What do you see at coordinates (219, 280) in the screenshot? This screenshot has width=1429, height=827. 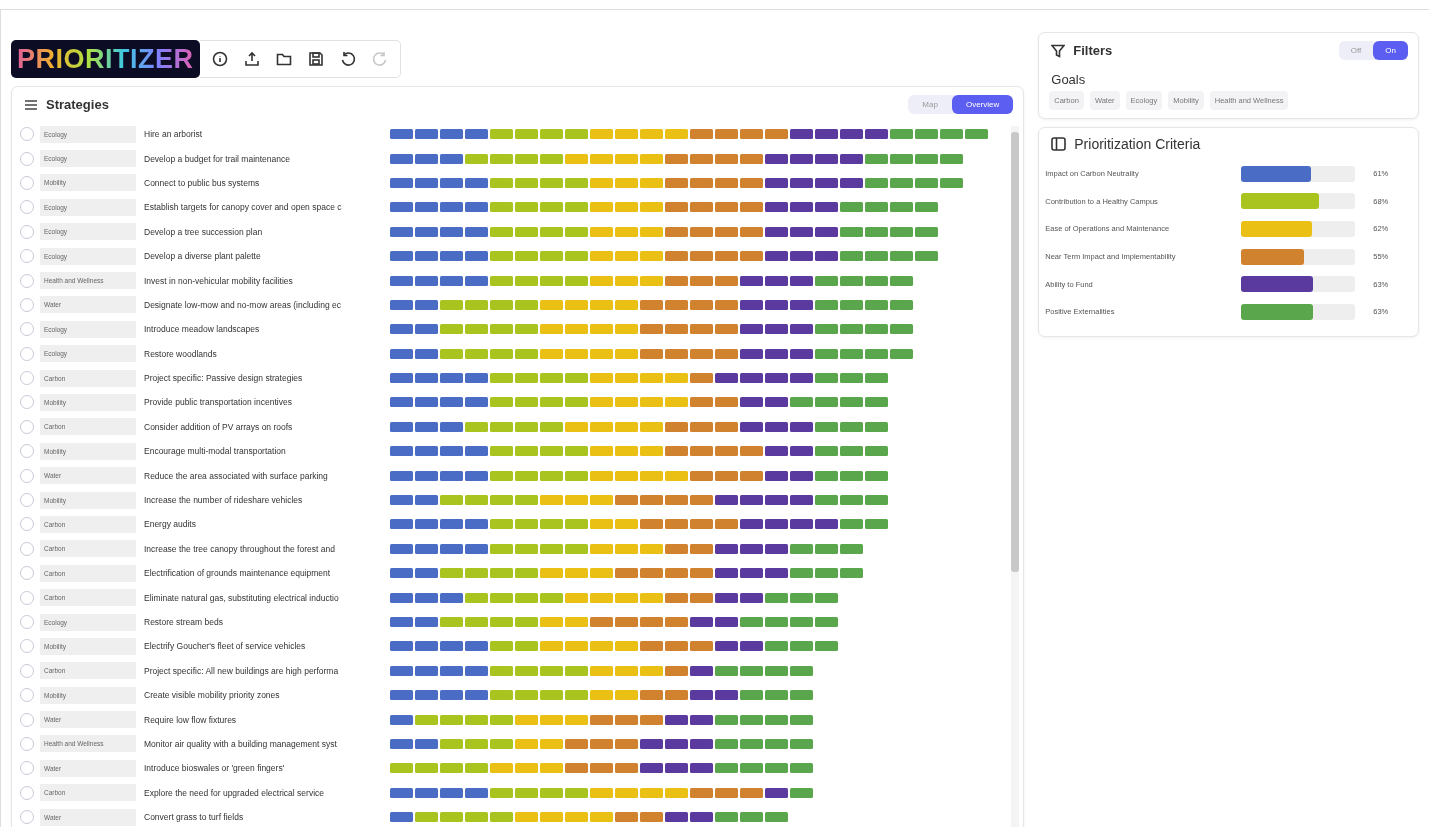 I see `strategy-name: Invest in non-vehicular mobility facilities` at bounding box center [219, 280].